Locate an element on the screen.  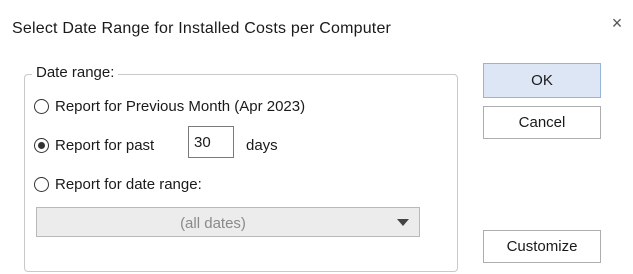
close-icon: × is located at coordinates (617, 22).